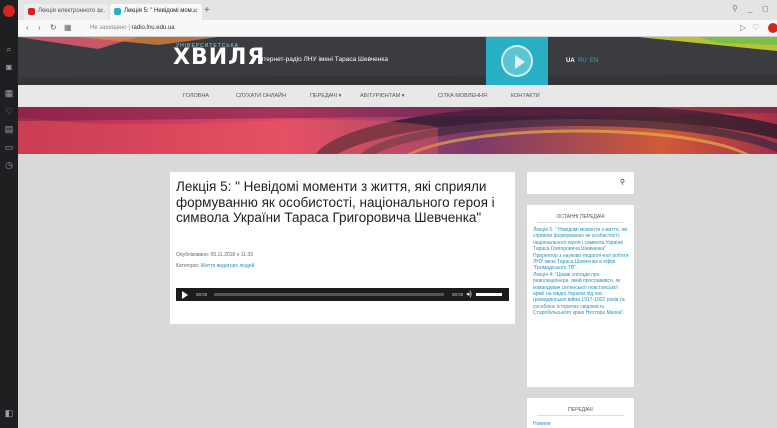 This screenshot has height=428, width=777. Describe the element at coordinates (541, 424) in the screenshot. I see `shows-link-news: Новини` at that location.